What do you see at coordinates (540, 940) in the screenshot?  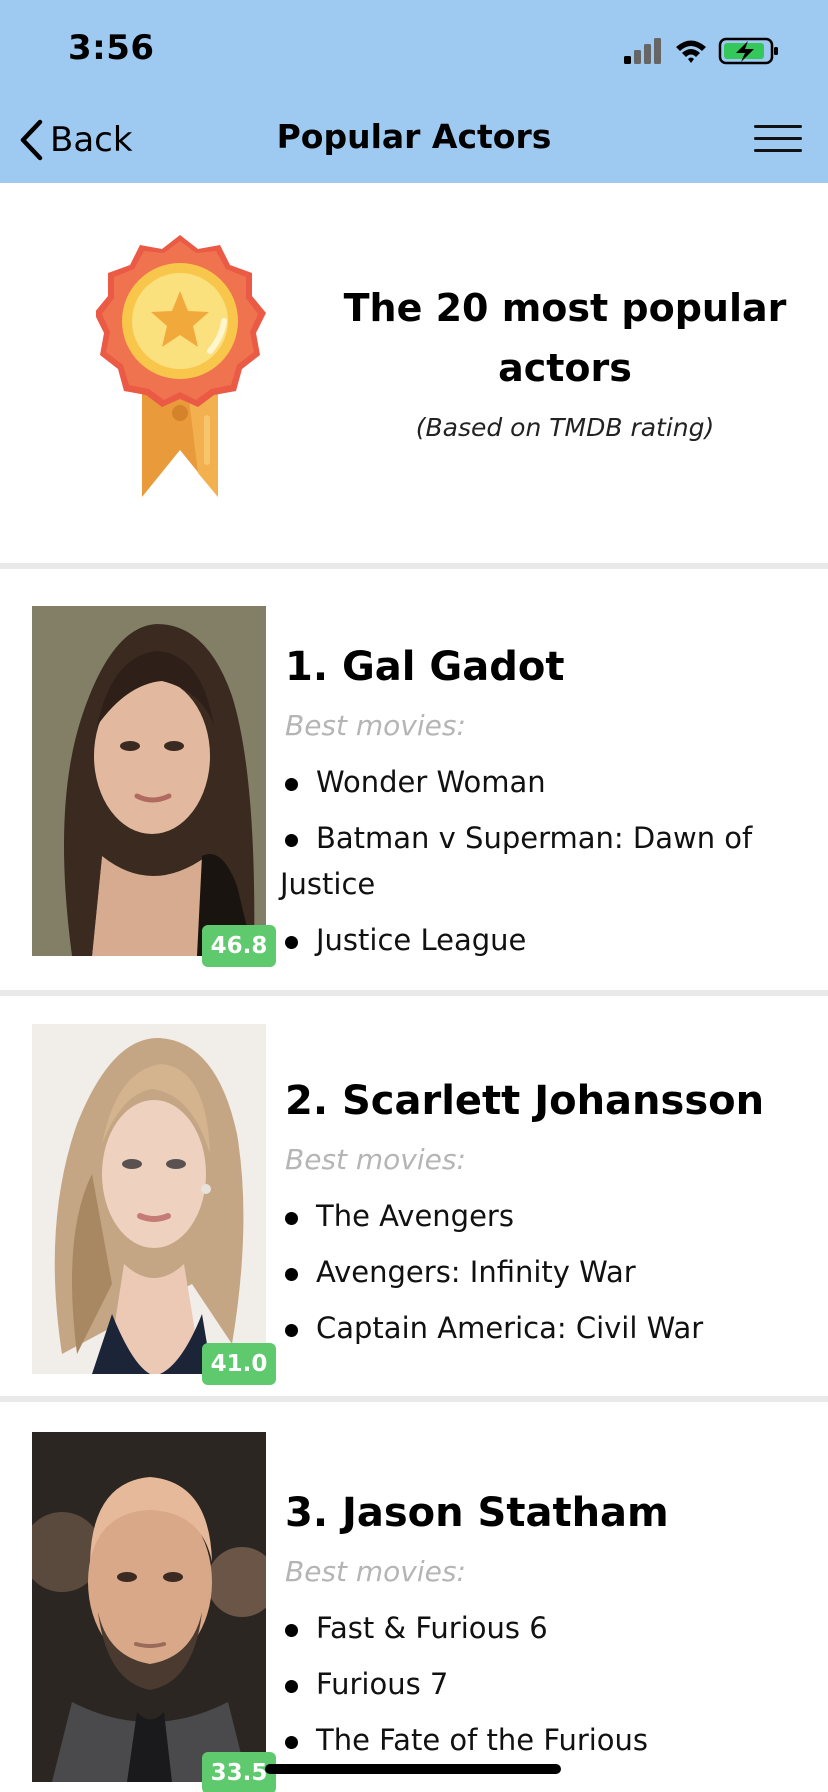 I see `movie-item: Justice League` at bounding box center [540, 940].